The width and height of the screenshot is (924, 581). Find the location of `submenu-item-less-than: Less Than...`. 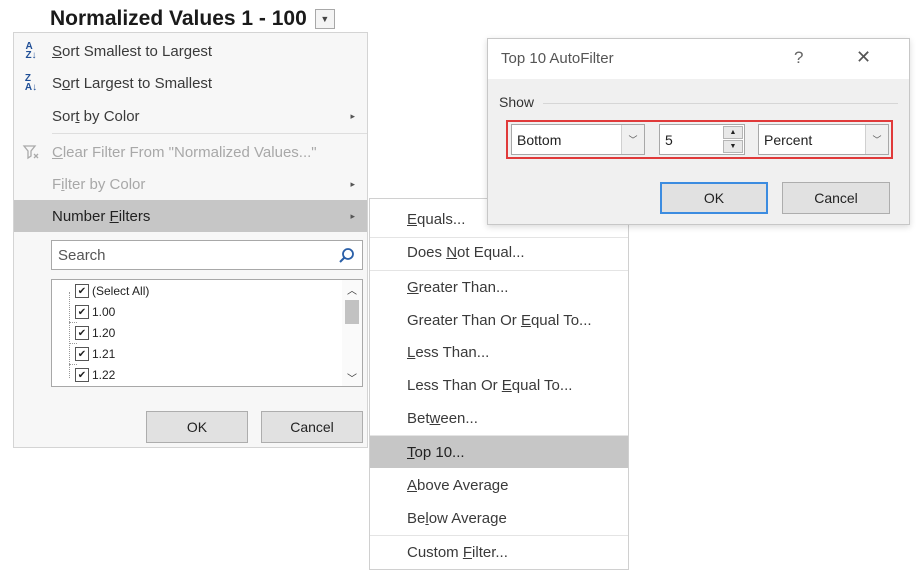

submenu-item-less-than: Less Than... is located at coordinates (499, 352).